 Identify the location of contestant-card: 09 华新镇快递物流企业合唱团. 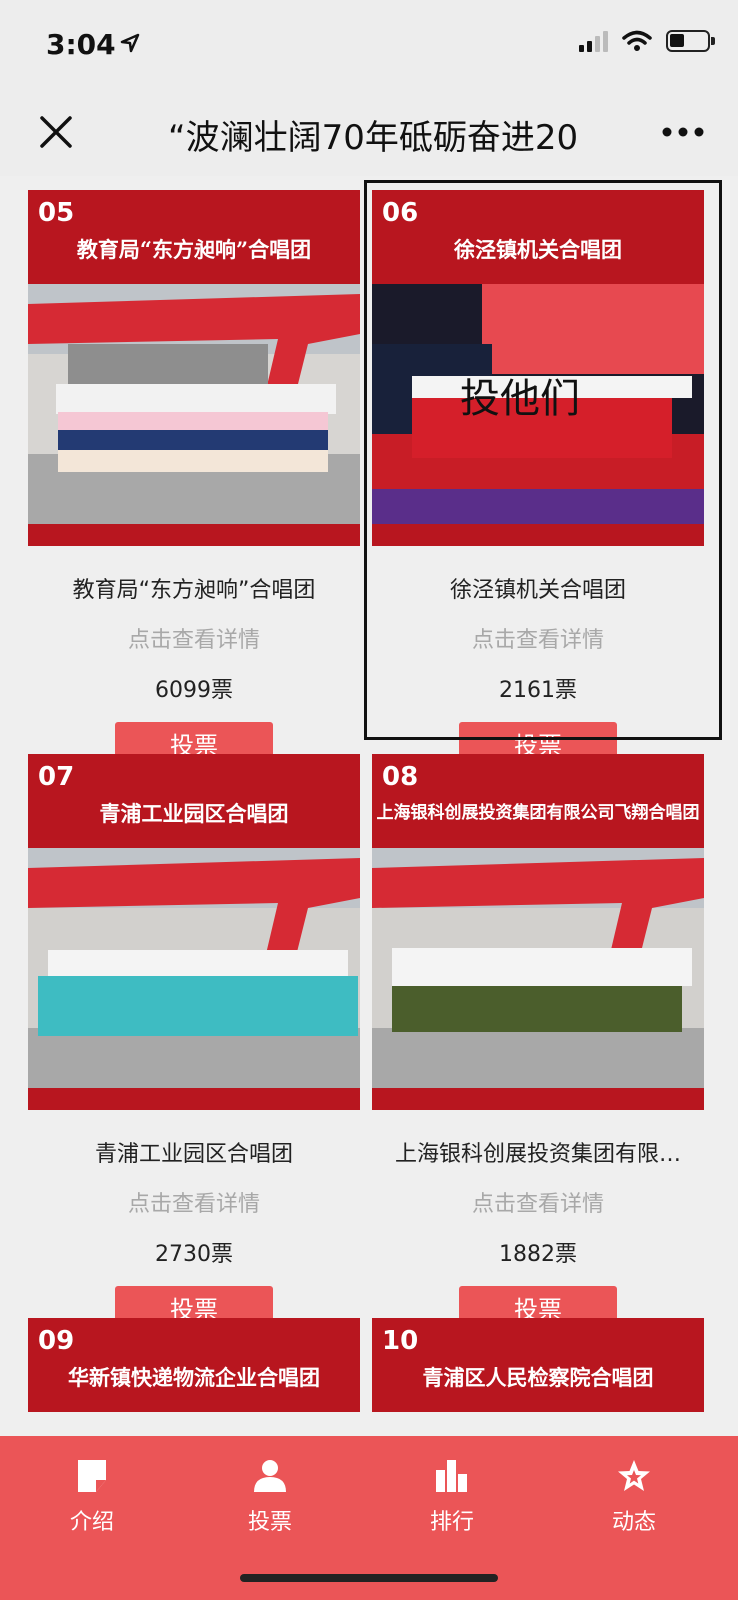
(194, 1365).